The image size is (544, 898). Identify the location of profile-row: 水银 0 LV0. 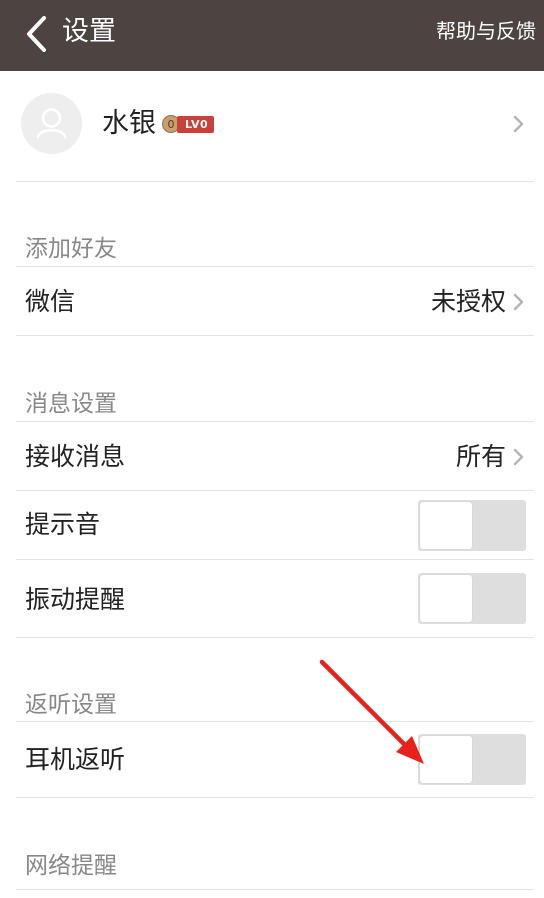
(272, 126).